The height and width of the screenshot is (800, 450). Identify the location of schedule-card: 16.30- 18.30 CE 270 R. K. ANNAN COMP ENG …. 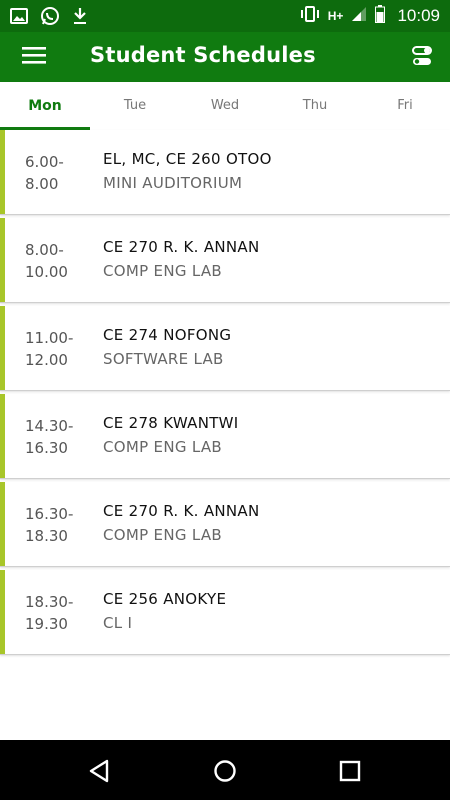
(225, 524).